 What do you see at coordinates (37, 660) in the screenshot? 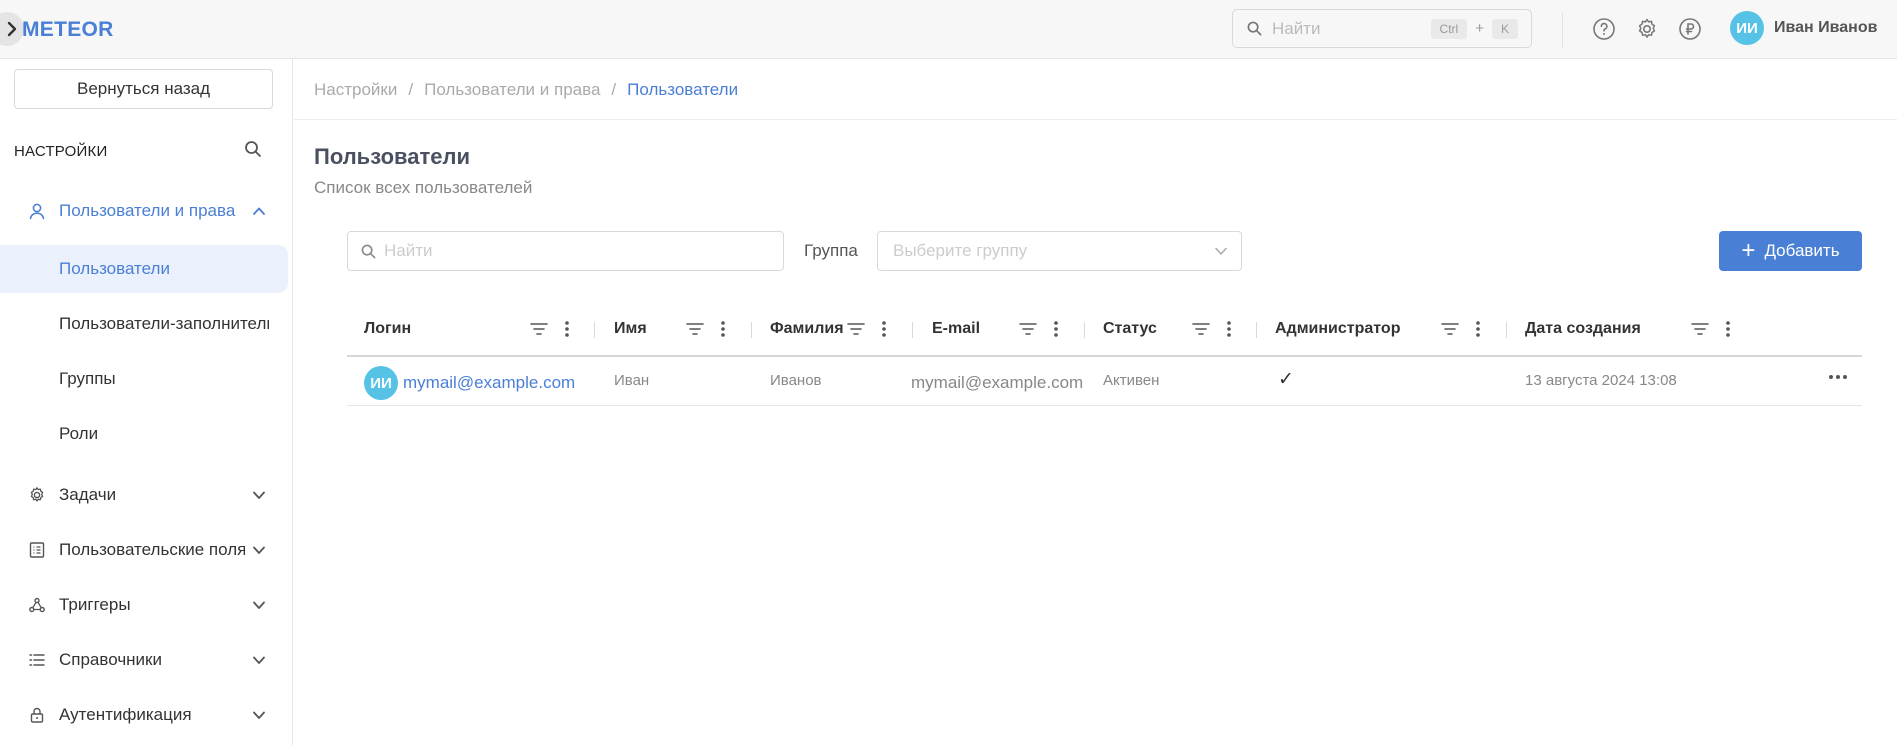
I see `list-icon` at bounding box center [37, 660].